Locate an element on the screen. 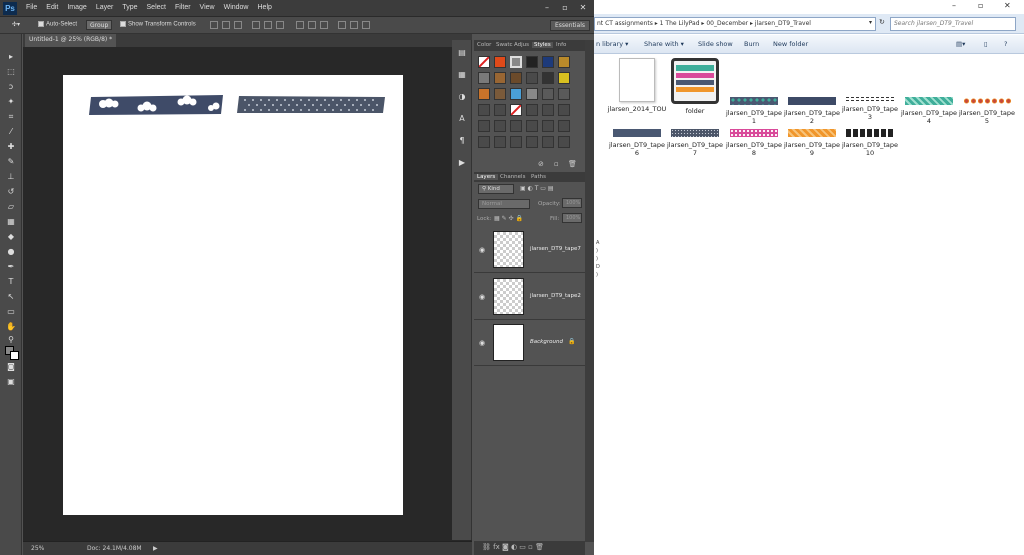 This screenshot has height=555, width=1024. address-dropdown-icon: ▾ is located at coordinates (870, 22).